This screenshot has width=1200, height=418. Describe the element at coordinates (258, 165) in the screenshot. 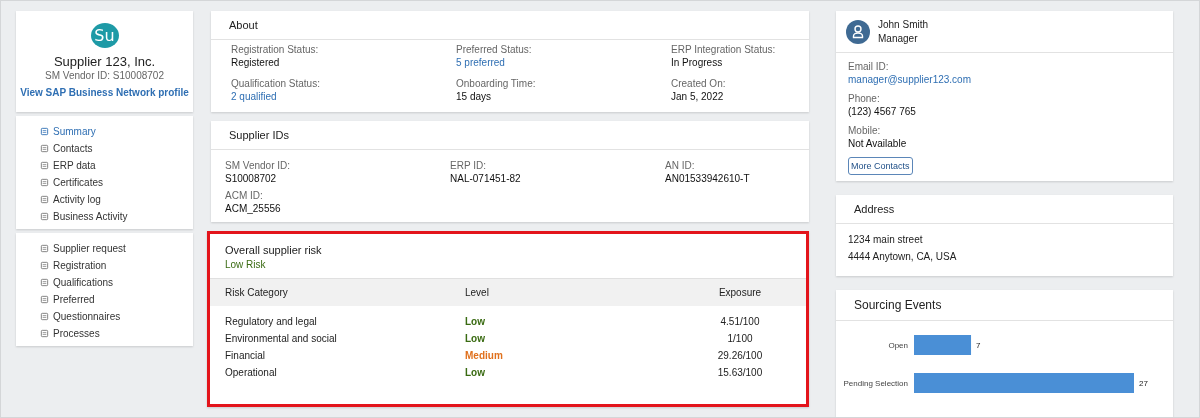

I see `field-label: SM Vendor ID:` at that location.